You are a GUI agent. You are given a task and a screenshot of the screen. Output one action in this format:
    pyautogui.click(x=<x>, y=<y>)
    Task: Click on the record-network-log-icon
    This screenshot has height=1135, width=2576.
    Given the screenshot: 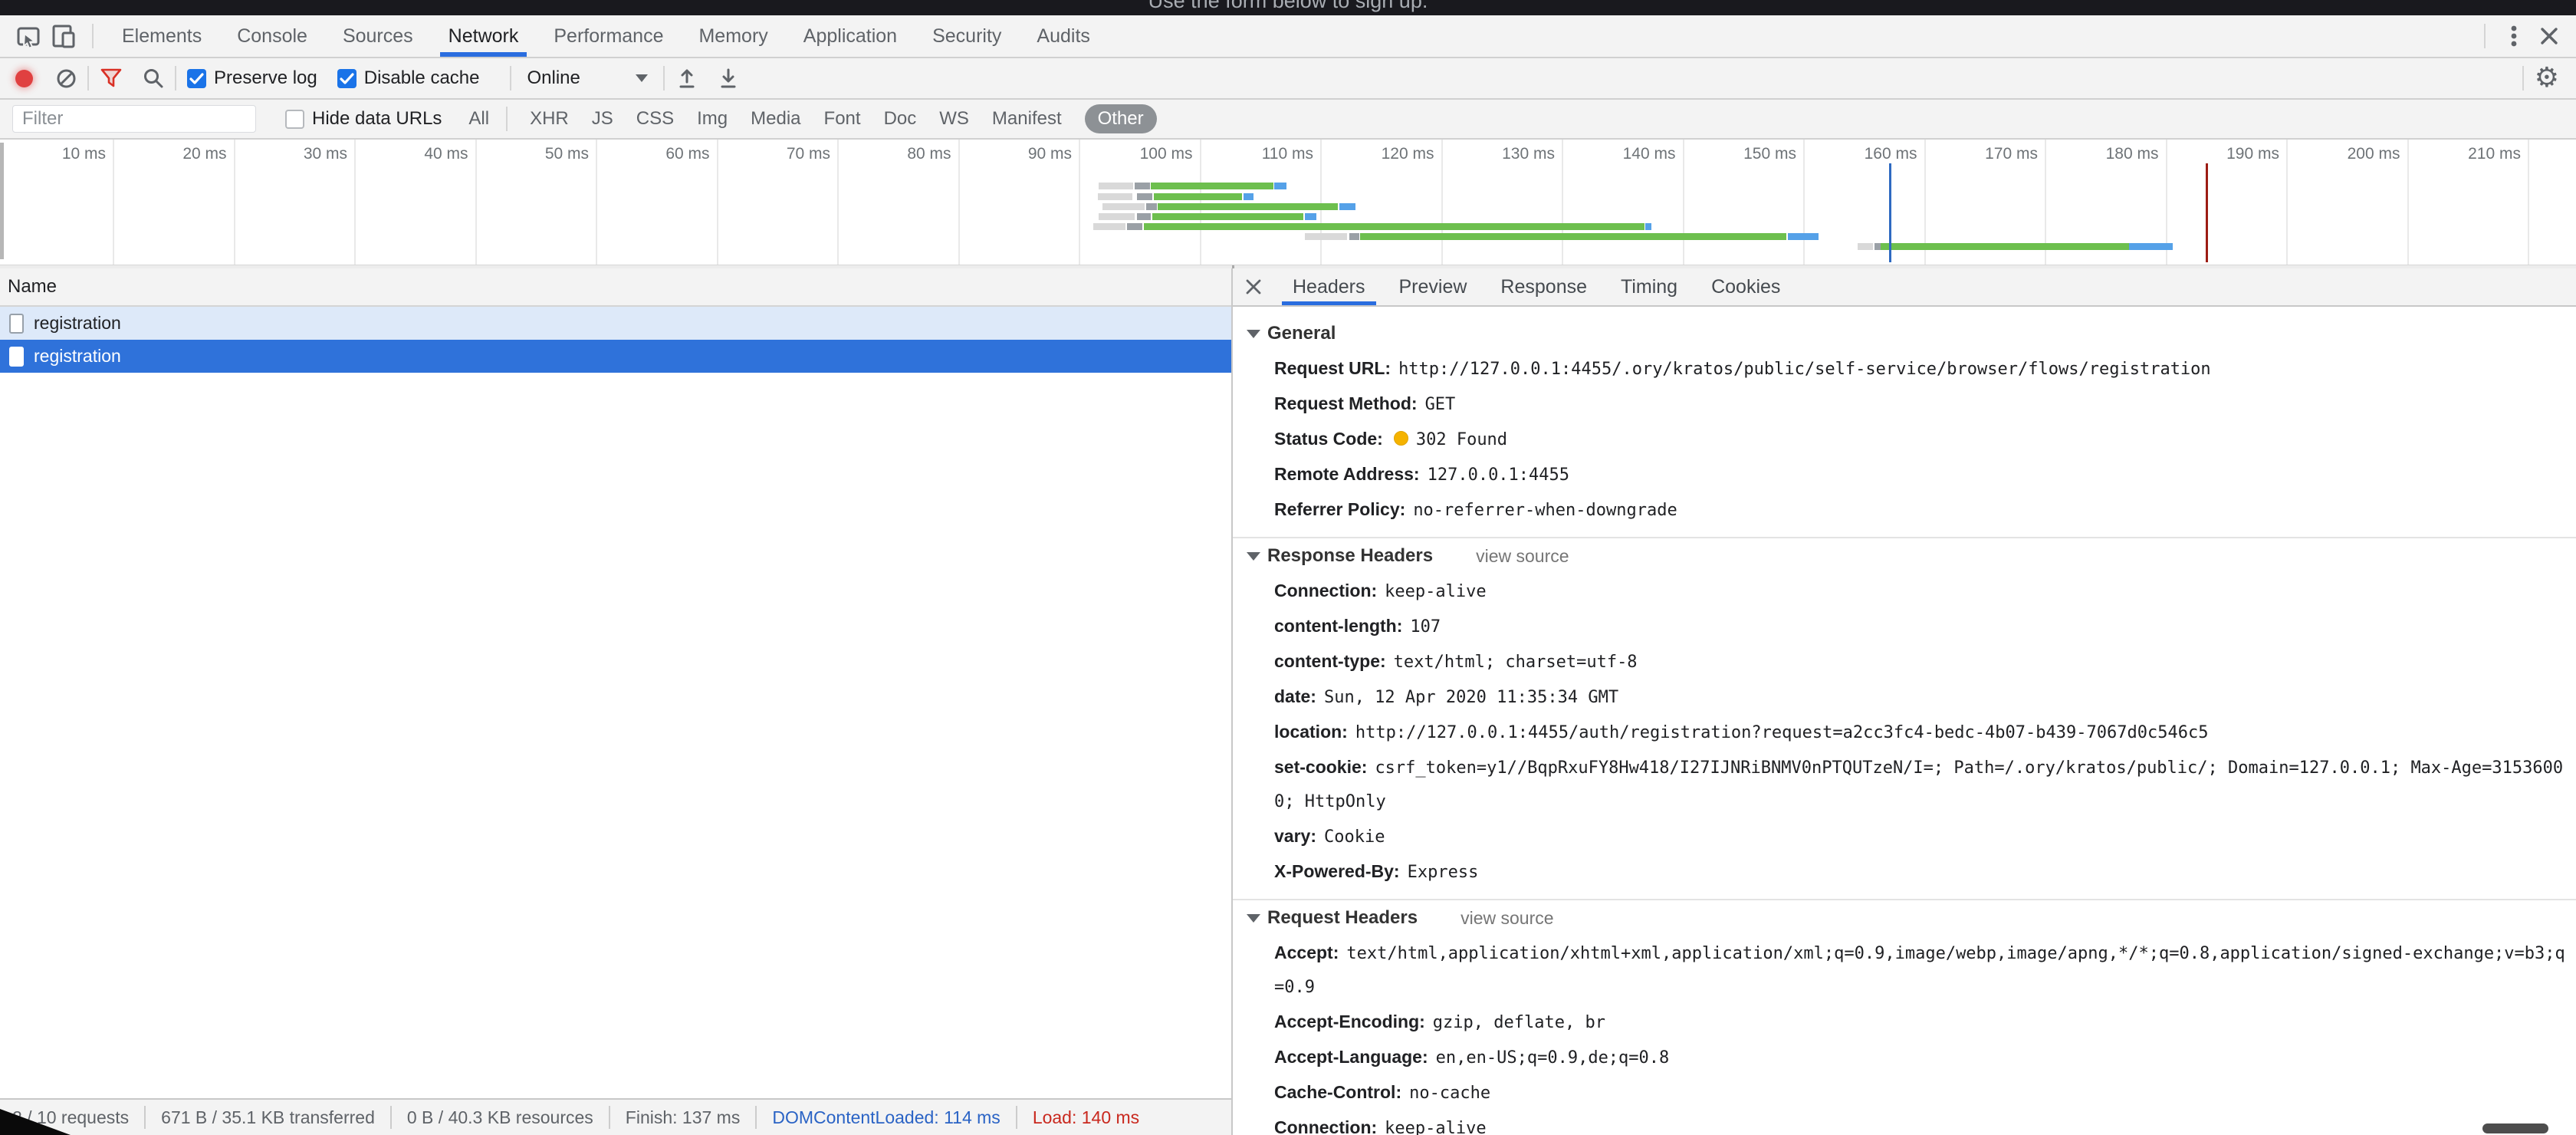 What is the action you would take?
    pyautogui.click(x=24, y=78)
    